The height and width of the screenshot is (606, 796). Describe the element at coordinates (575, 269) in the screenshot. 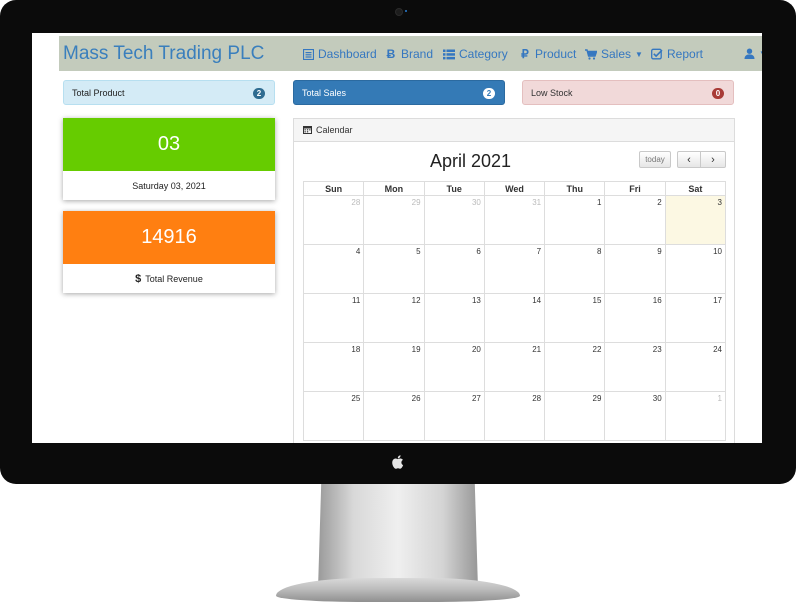

I see `calendar-day-cell: 8` at that location.